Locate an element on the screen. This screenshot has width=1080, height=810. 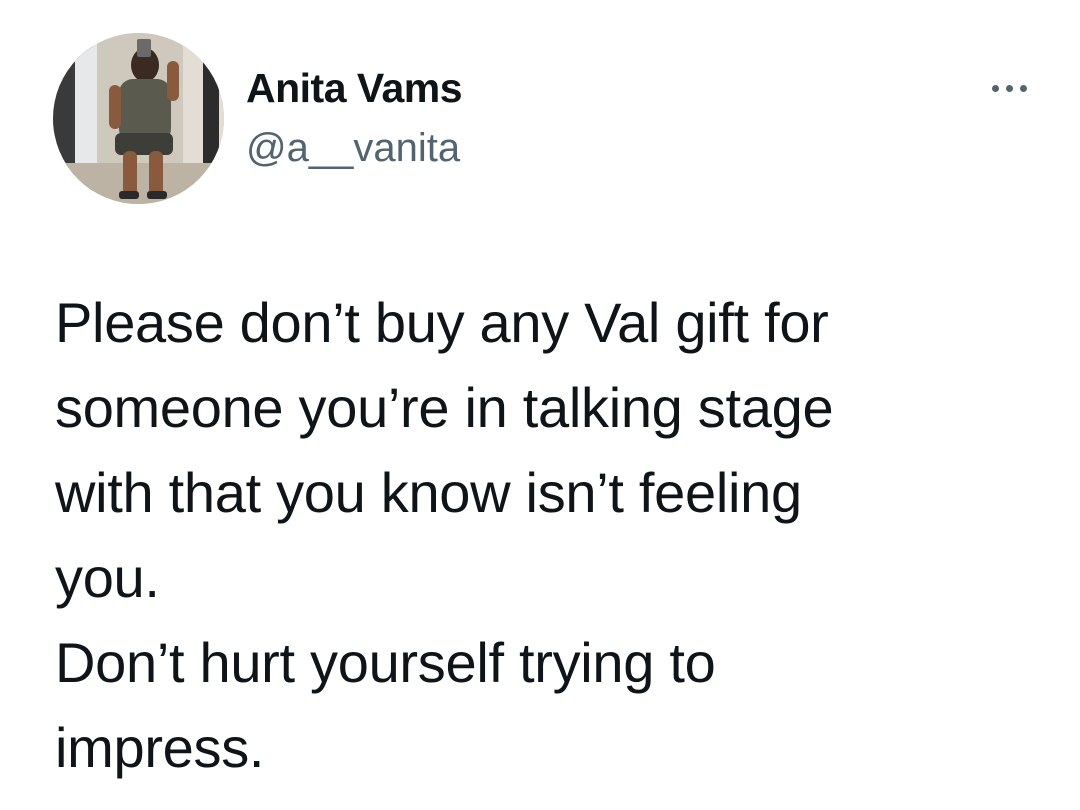
tweet-text-line: with that you know isn’t feeling is located at coordinates (428, 492).